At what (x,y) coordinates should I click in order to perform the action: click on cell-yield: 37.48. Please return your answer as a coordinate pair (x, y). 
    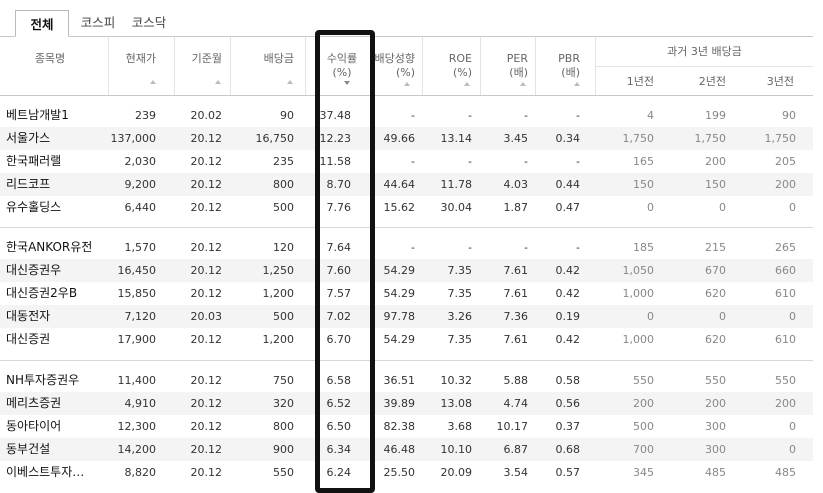
    Looking at the image, I should click on (335, 115).